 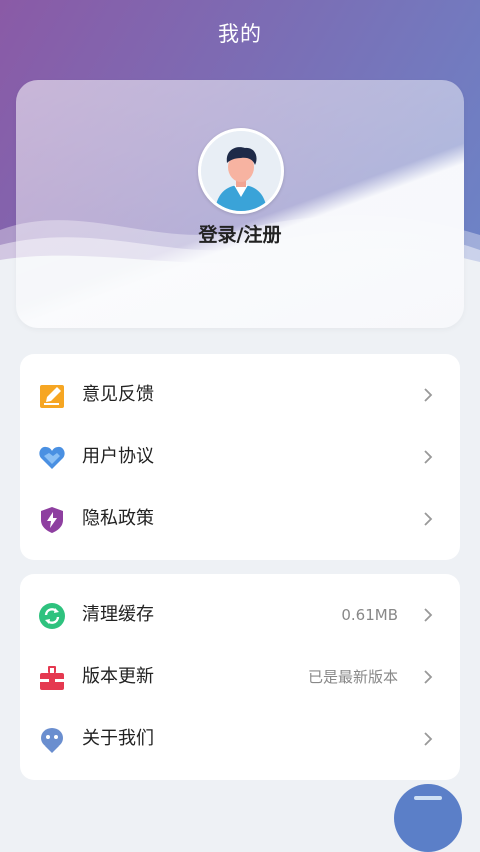 I want to click on menu-item-clear-cache: 清理缓存 0.61MB, so click(x=240, y=615).